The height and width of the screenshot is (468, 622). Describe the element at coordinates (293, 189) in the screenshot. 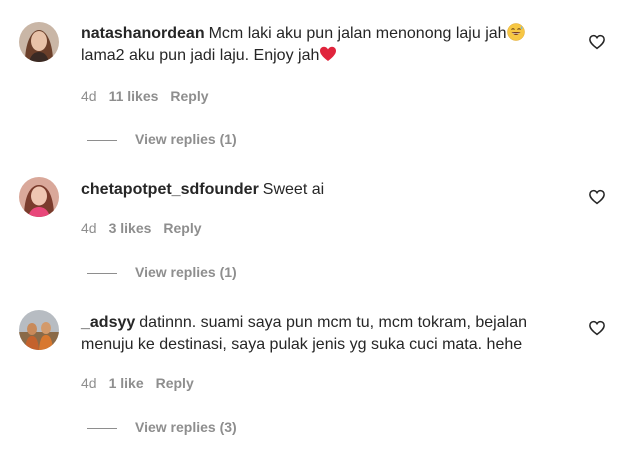

I see `comment-body: Sweet ai` at that location.